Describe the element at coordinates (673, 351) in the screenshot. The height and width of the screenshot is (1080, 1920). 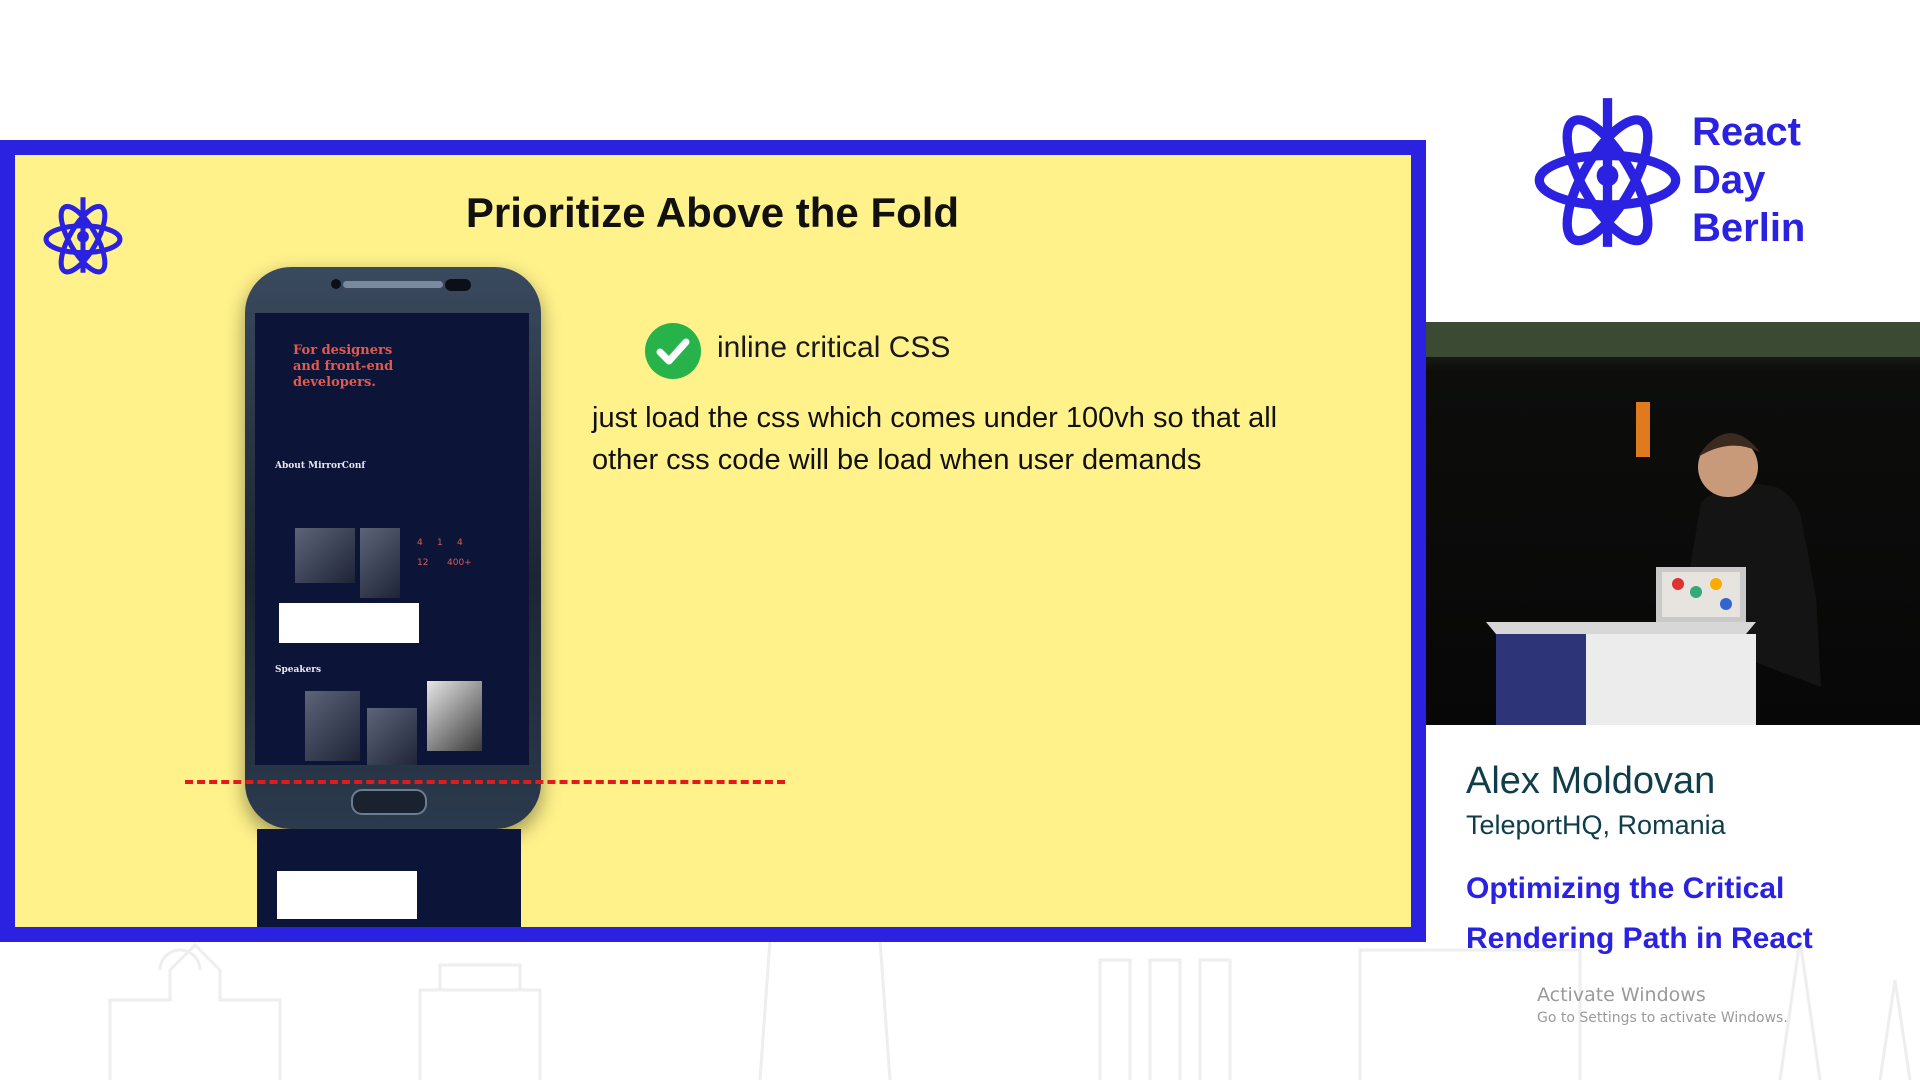
I see `check-circle-icon` at that location.